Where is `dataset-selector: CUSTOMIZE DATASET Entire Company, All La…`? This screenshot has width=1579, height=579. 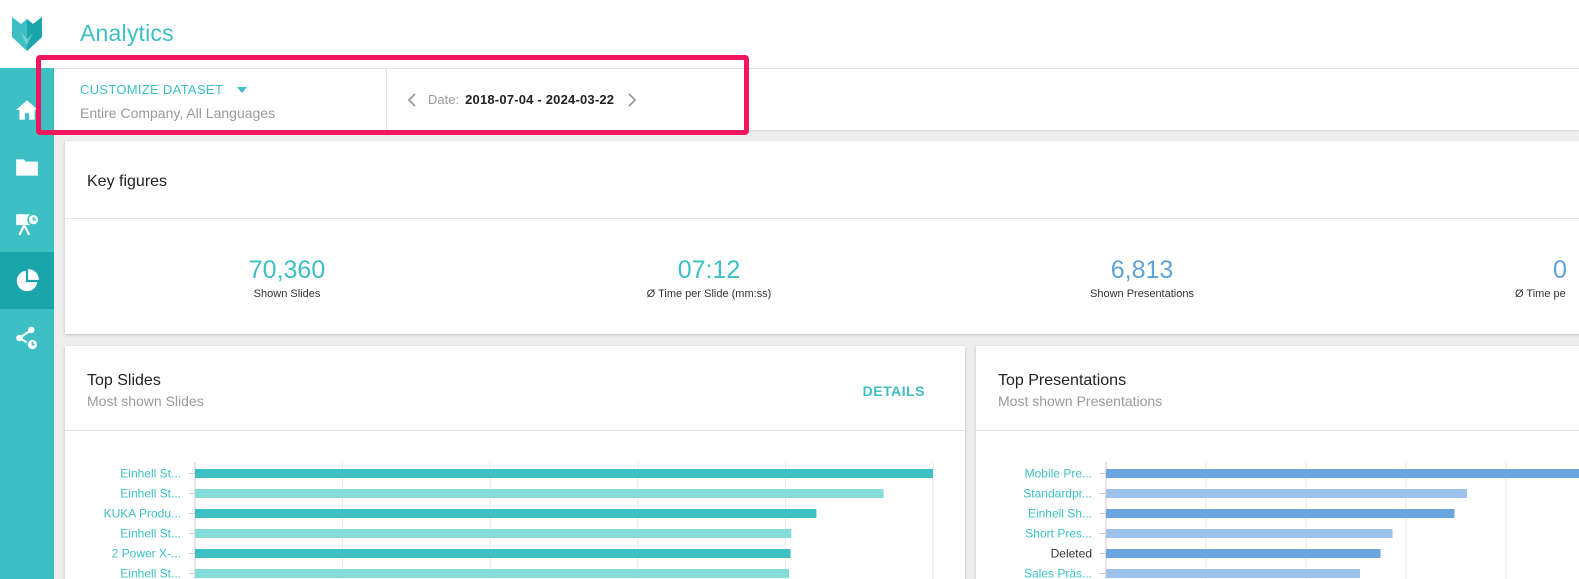 dataset-selector: CUSTOMIZE DATASET Entire Company, All La… is located at coordinates (220, 99).